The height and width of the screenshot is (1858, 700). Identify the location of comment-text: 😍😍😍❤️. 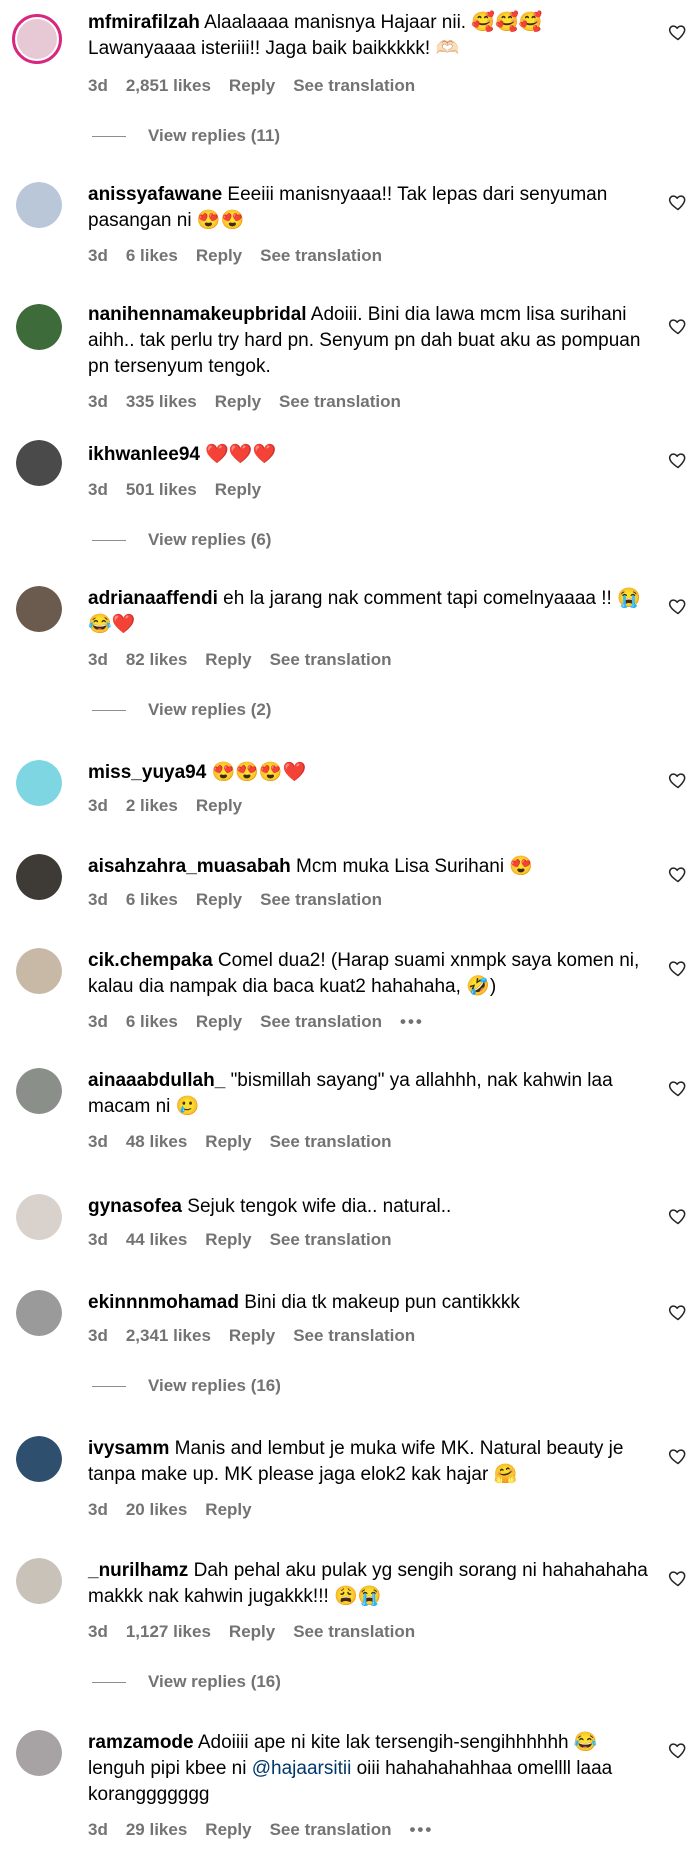
(259, 772).